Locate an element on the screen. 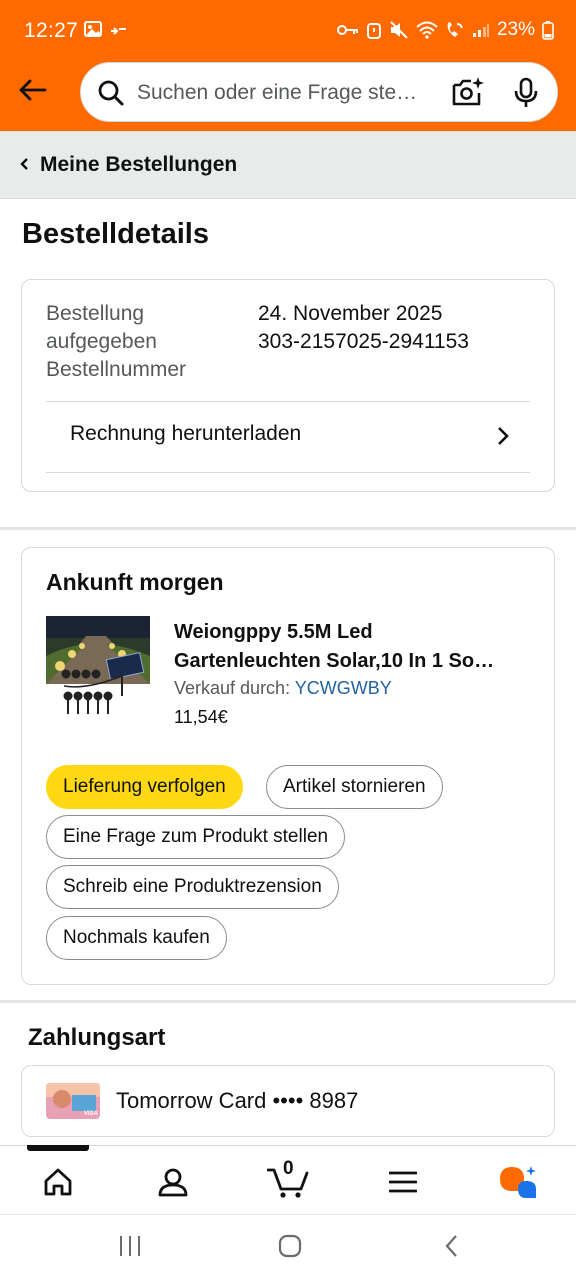 This screenshot has width=576, height=1280. status-right-icons: 23% is located at coordinates (445, 30).